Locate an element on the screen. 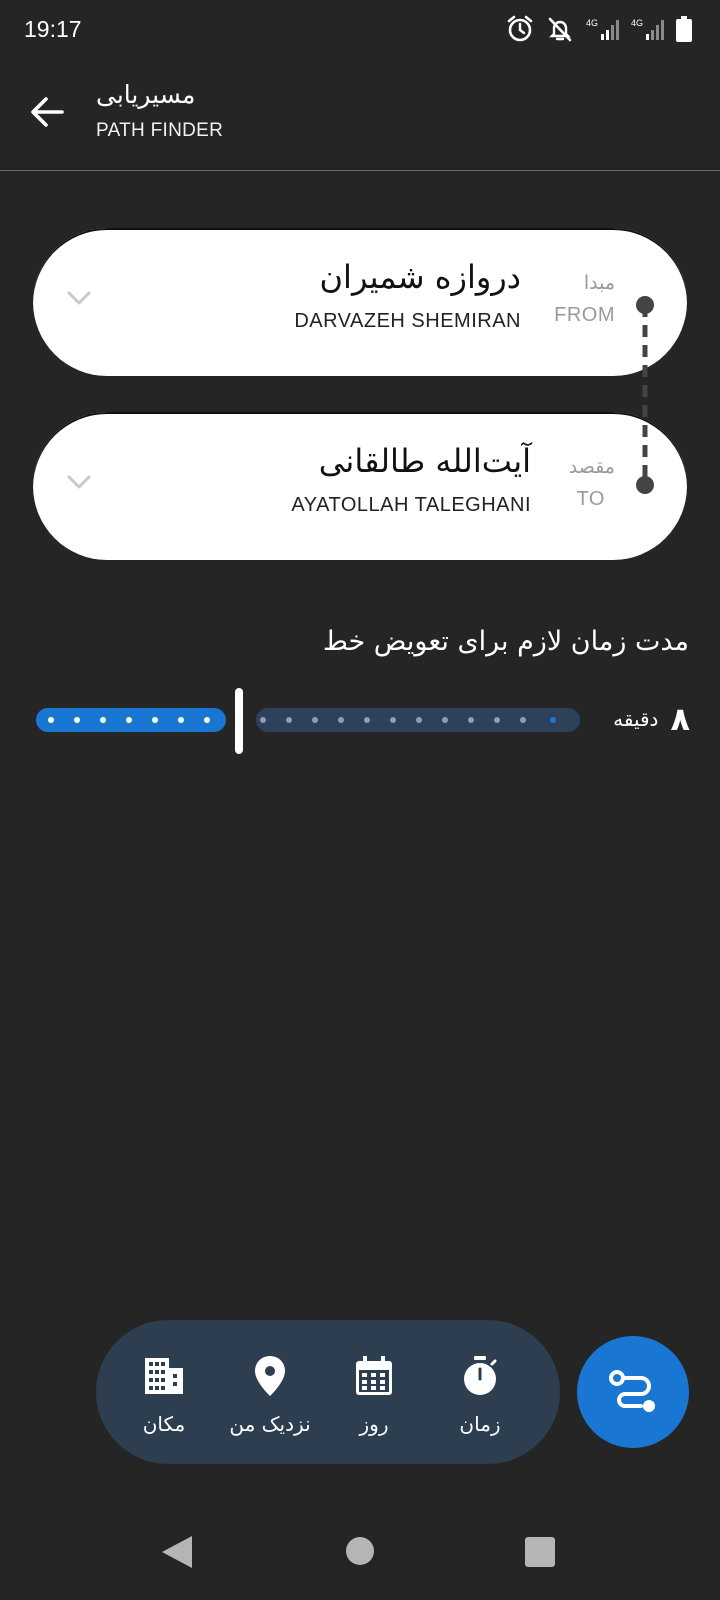  transfer-unit: دقیقه is located at coordinates (636, 719).